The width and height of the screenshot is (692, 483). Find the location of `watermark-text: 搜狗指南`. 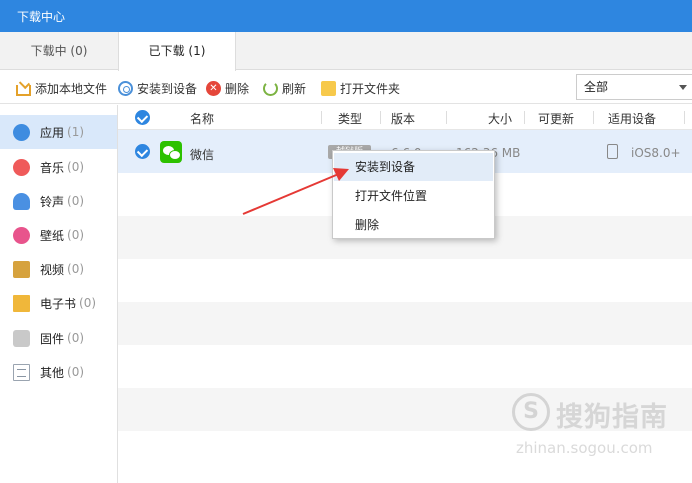

watermark-text: 搜狗指南 is located at coordinates (612, 417).